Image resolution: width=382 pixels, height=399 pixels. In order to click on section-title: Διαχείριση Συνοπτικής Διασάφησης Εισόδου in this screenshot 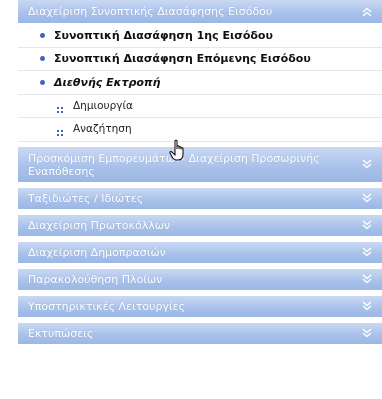, I will do `click(150, 11)`.